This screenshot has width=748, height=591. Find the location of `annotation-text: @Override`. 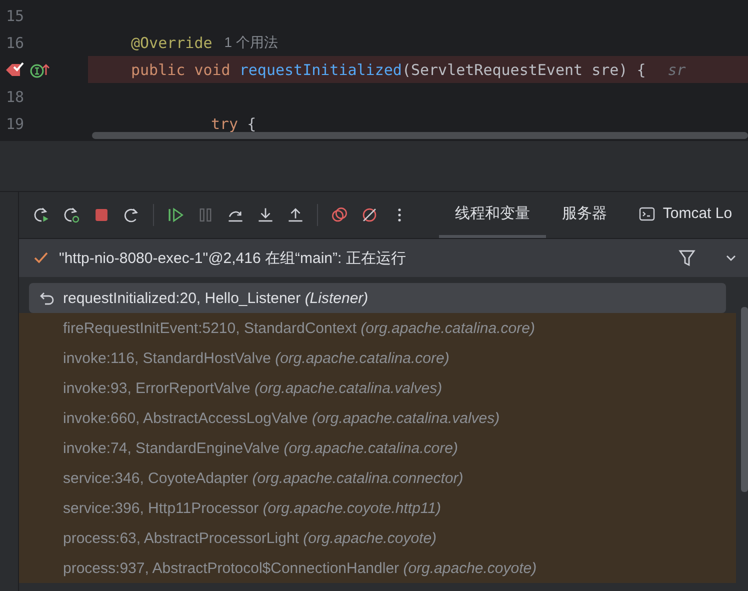

annotation-text: @Override is located at coordinates (171, 43).